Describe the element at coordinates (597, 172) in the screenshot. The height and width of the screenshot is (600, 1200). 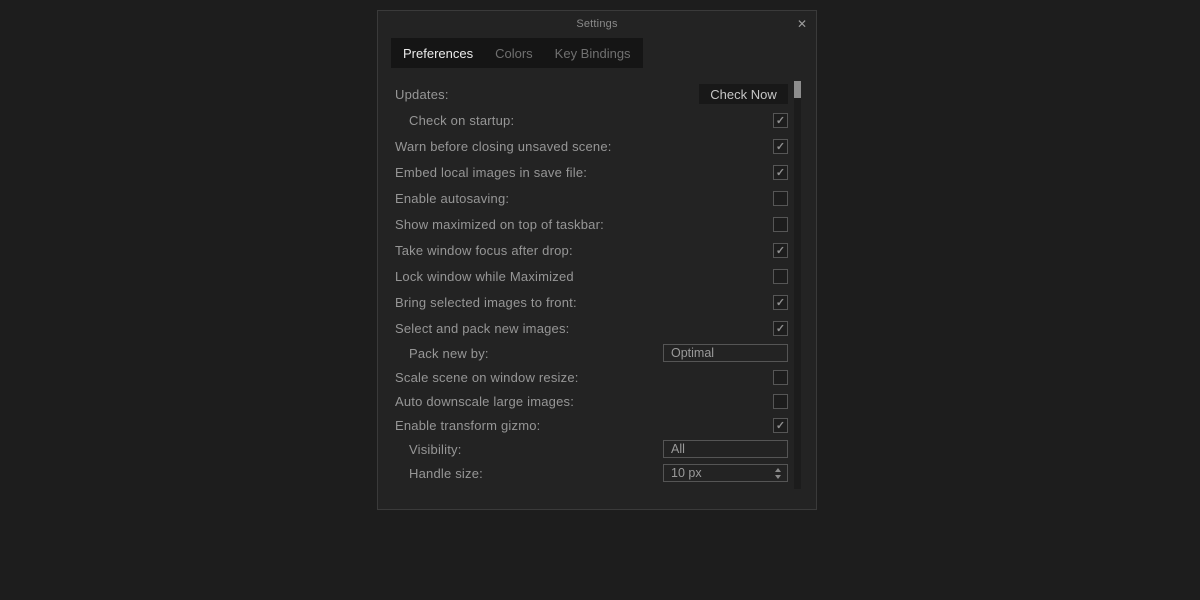
I see `settings-row: Embed local images in save file: ✓` at that location.